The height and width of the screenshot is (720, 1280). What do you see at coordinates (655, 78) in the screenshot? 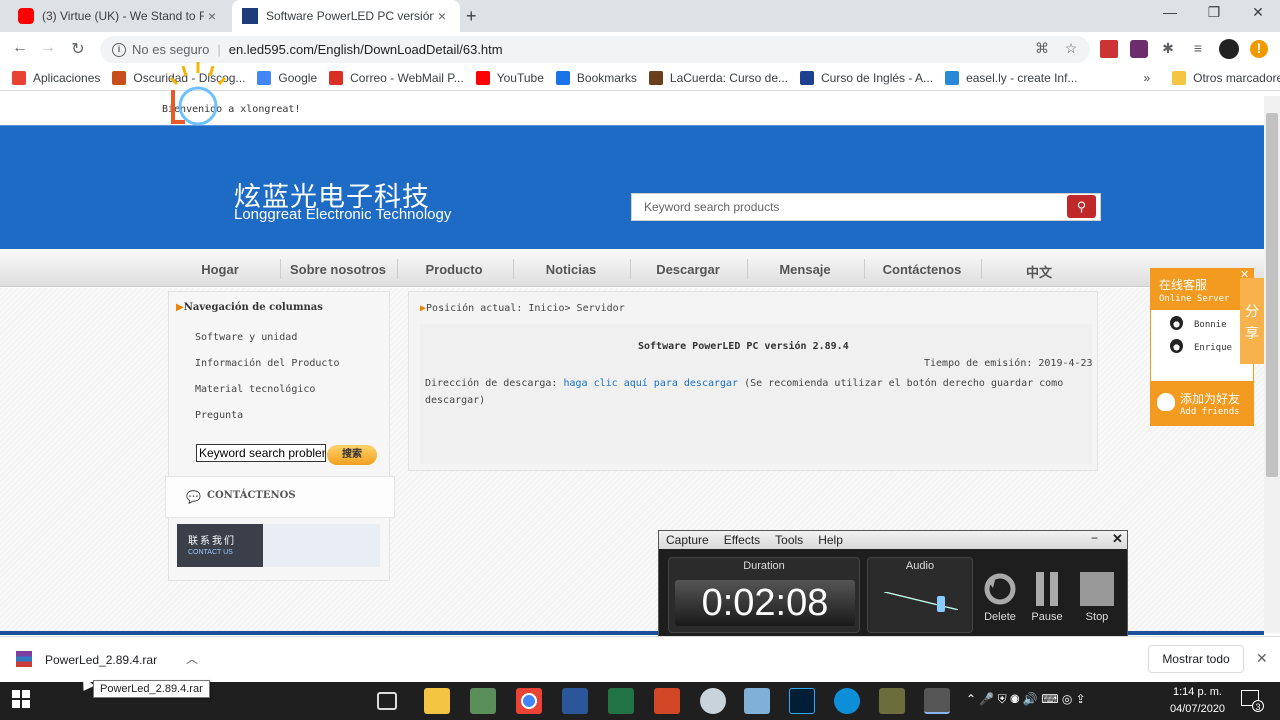
I see `guitar-icon` at bounding box center [655, 78].